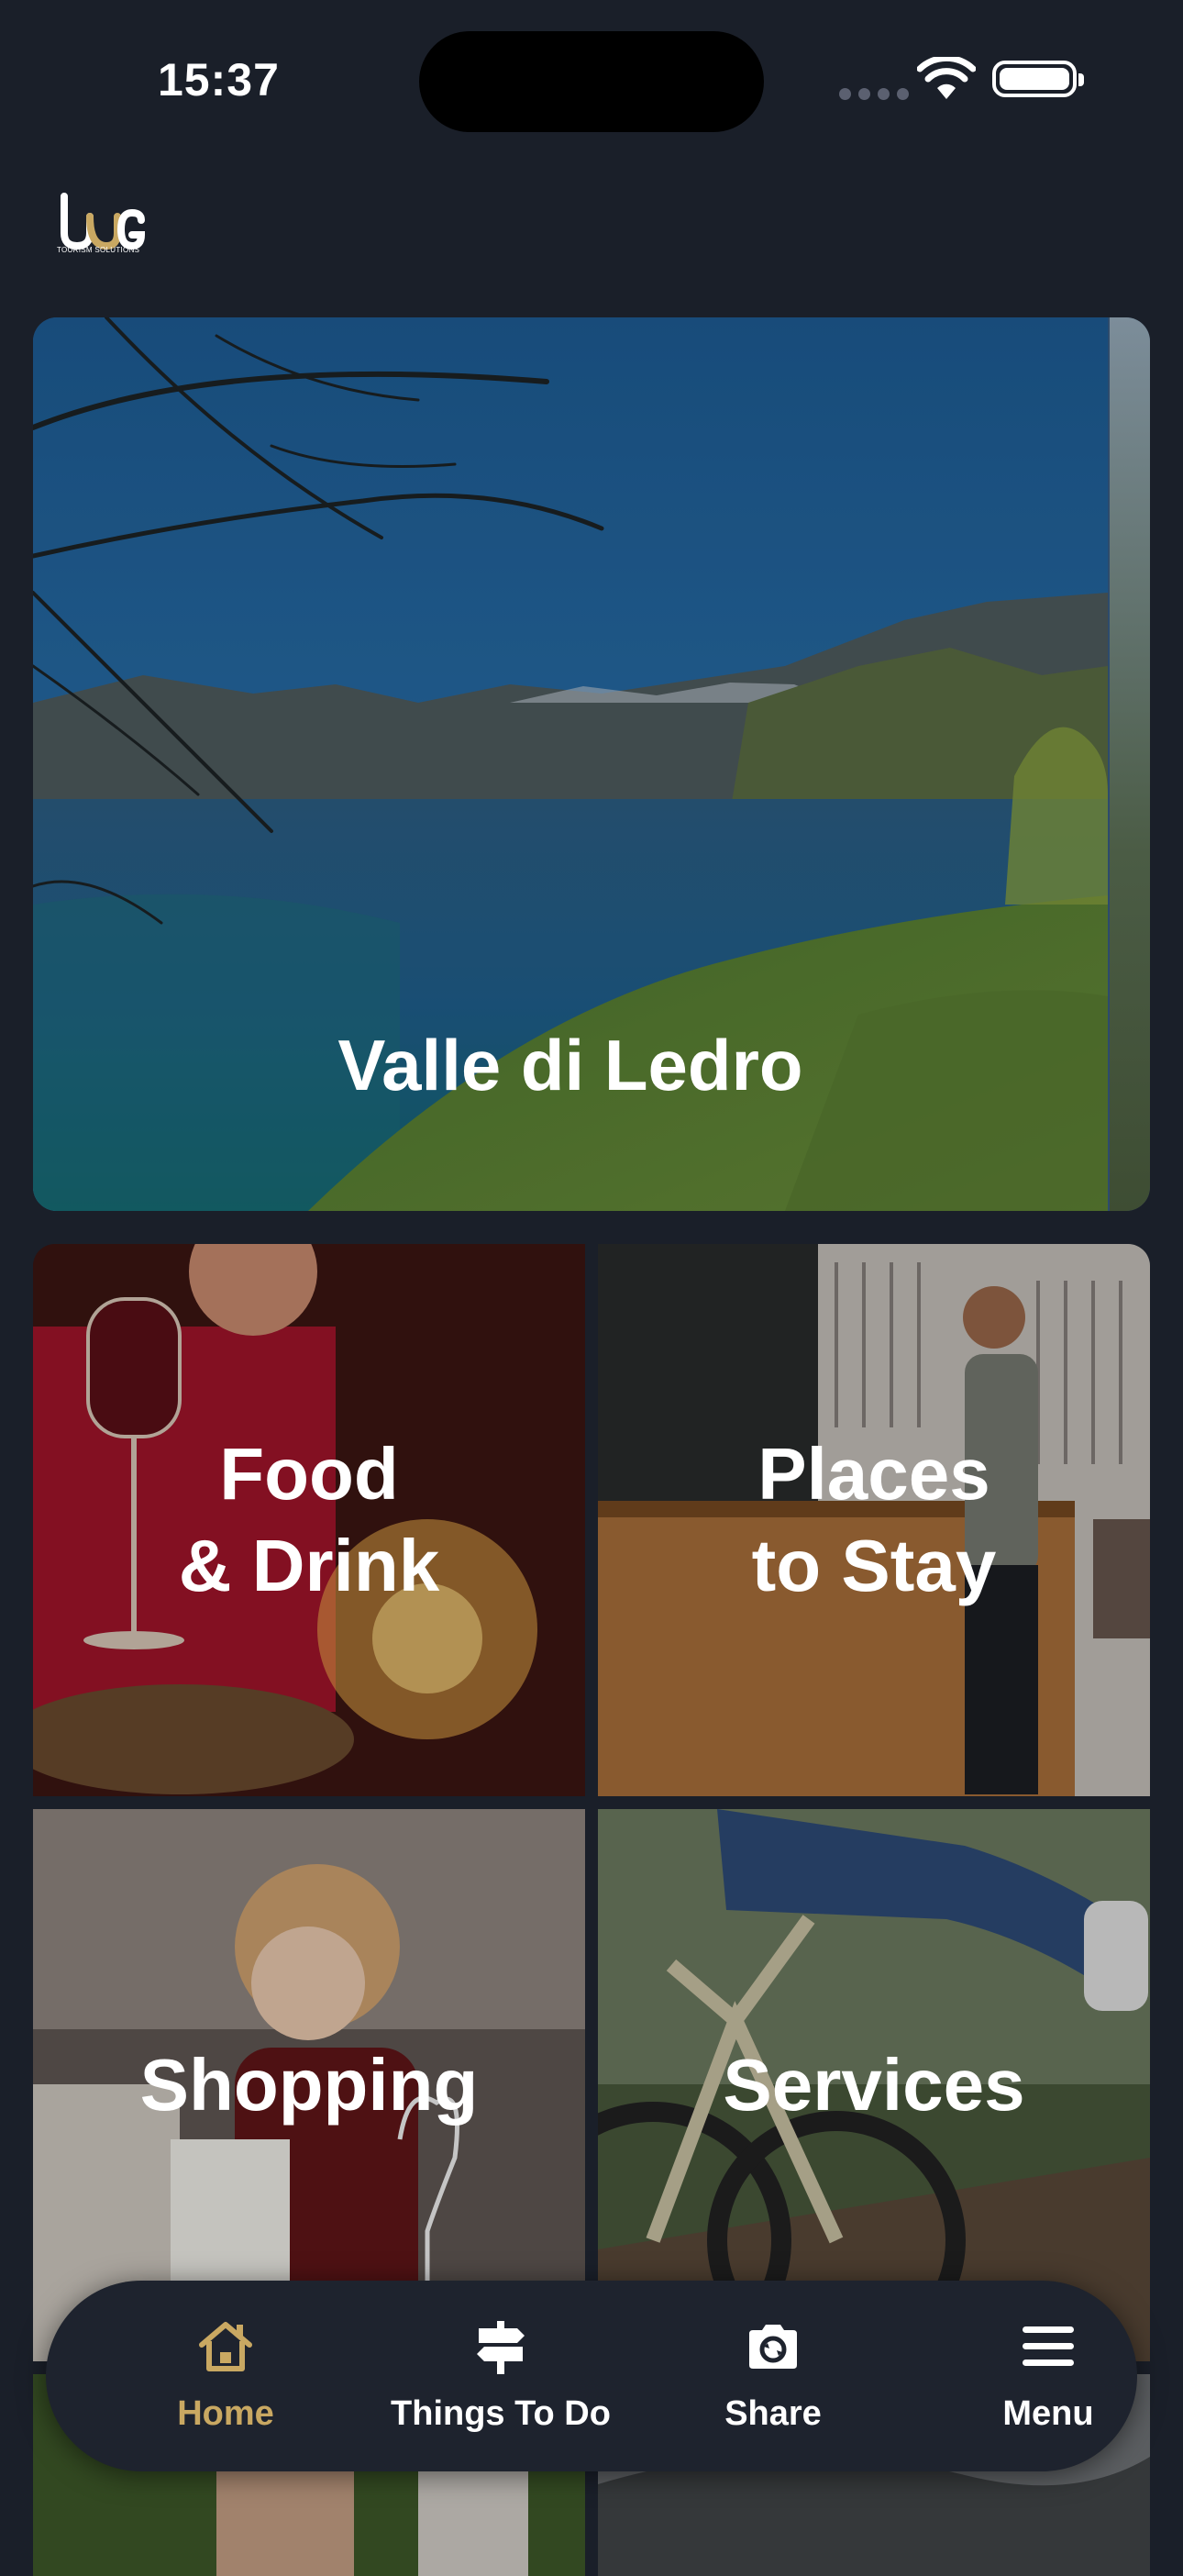  Describe the element at coordinates (501, 2347) in the screenshot. I see `signpost-icon` at that location.